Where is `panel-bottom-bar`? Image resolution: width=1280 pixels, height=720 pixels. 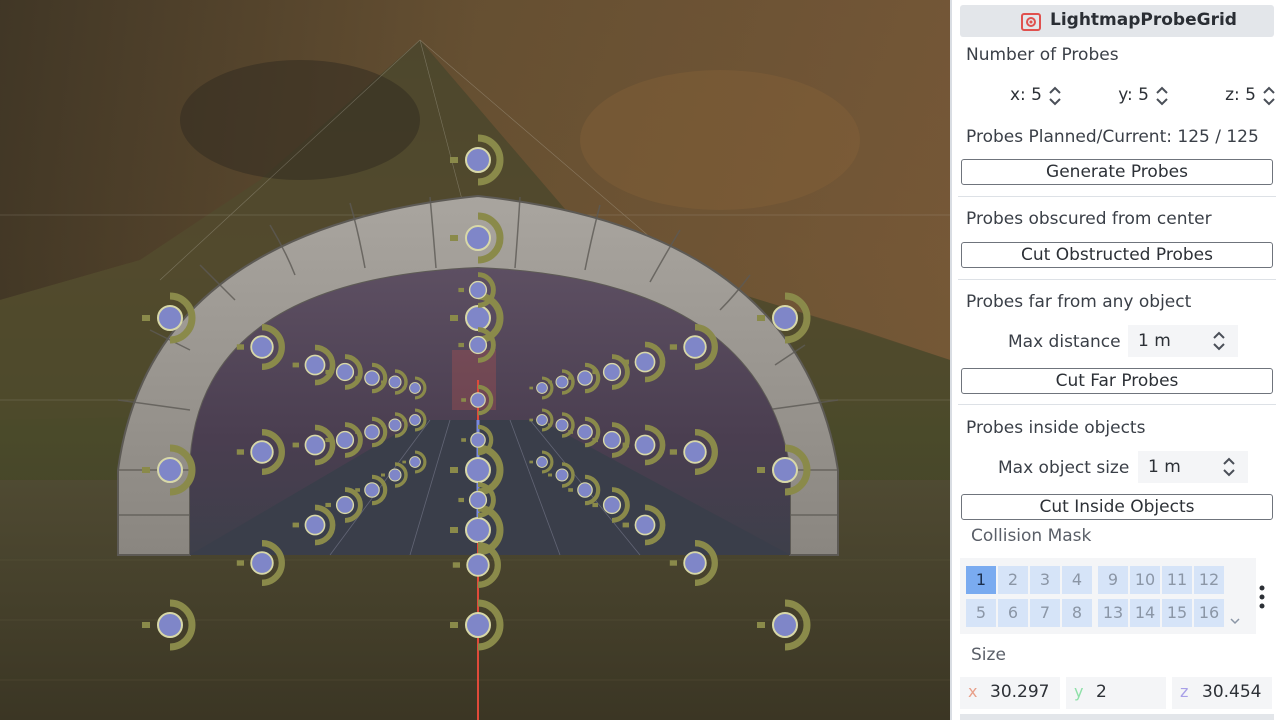 panel-bottom-bar is located at coordinates (1117, 717).